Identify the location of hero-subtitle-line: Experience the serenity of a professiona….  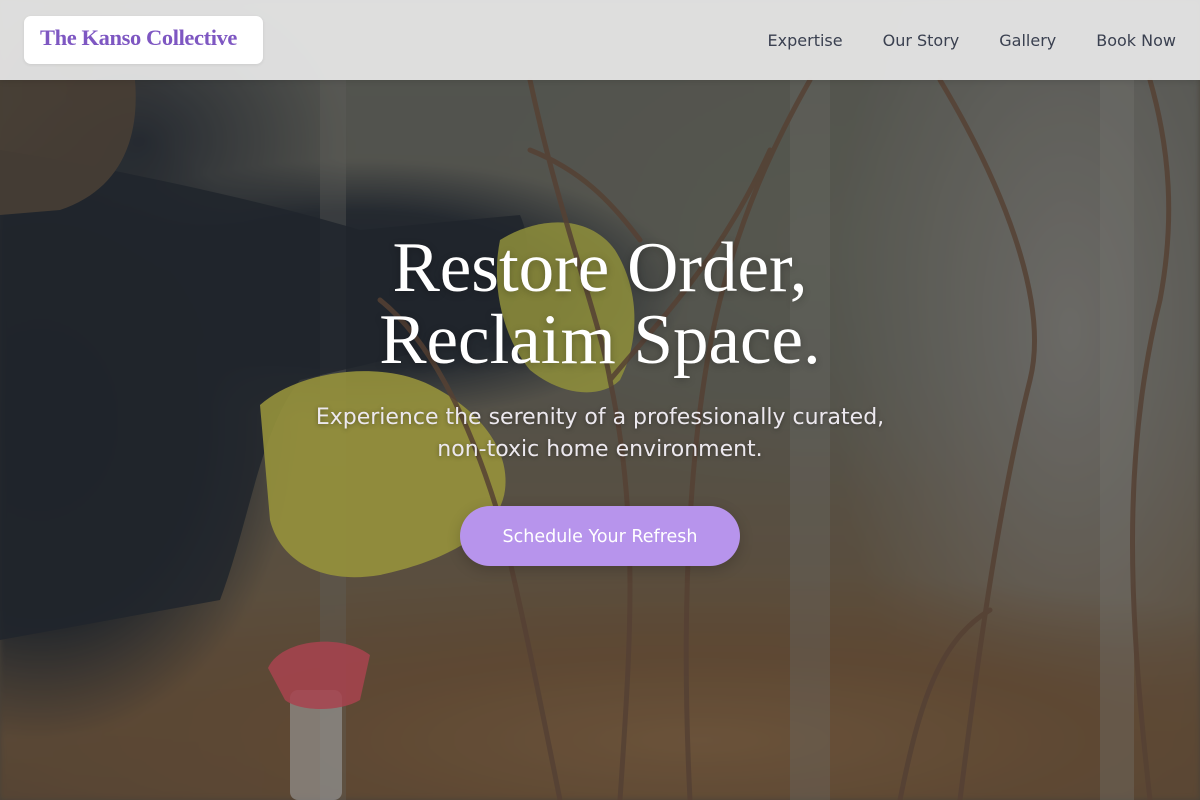
(600, 417).